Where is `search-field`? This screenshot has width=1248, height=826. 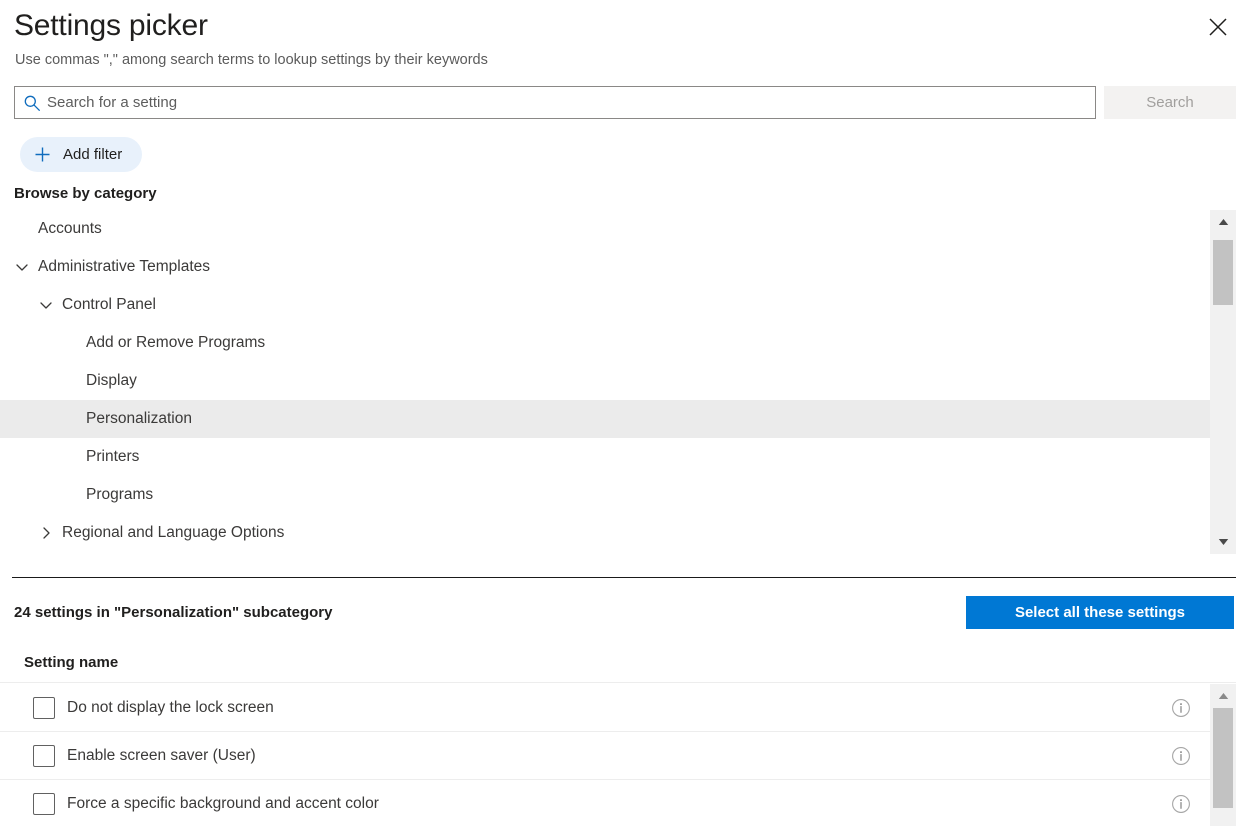 search-field is located at coordinates (555, 102).